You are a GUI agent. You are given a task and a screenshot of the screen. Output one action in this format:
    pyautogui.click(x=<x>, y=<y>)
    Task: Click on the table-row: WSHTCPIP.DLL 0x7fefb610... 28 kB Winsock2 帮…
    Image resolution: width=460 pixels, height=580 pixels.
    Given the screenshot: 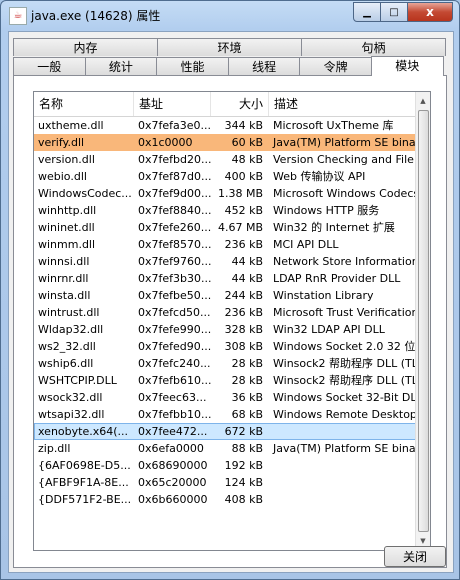 What is the action you would take?
    pyautogui.click(x=225, y=380)
    